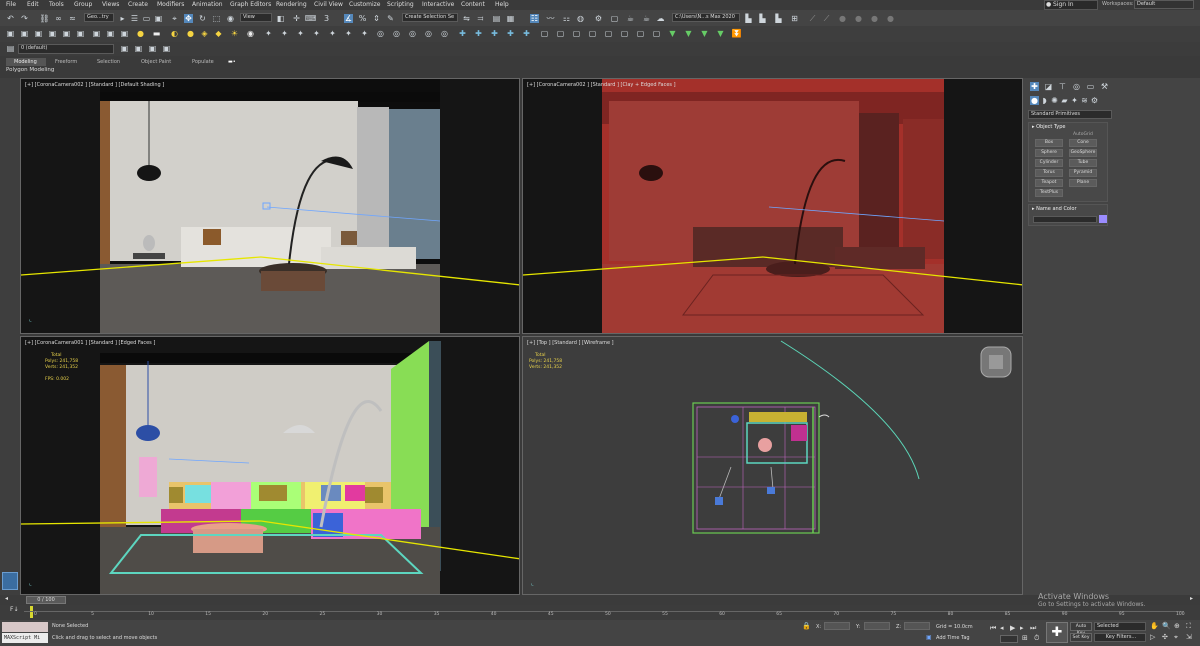 The height and width of the screenshot is (646, 1200). Describe the element at coordinates (311, 18) in the screenshot. I see `keyboard-shortcut-icon: ⌨` at that location.